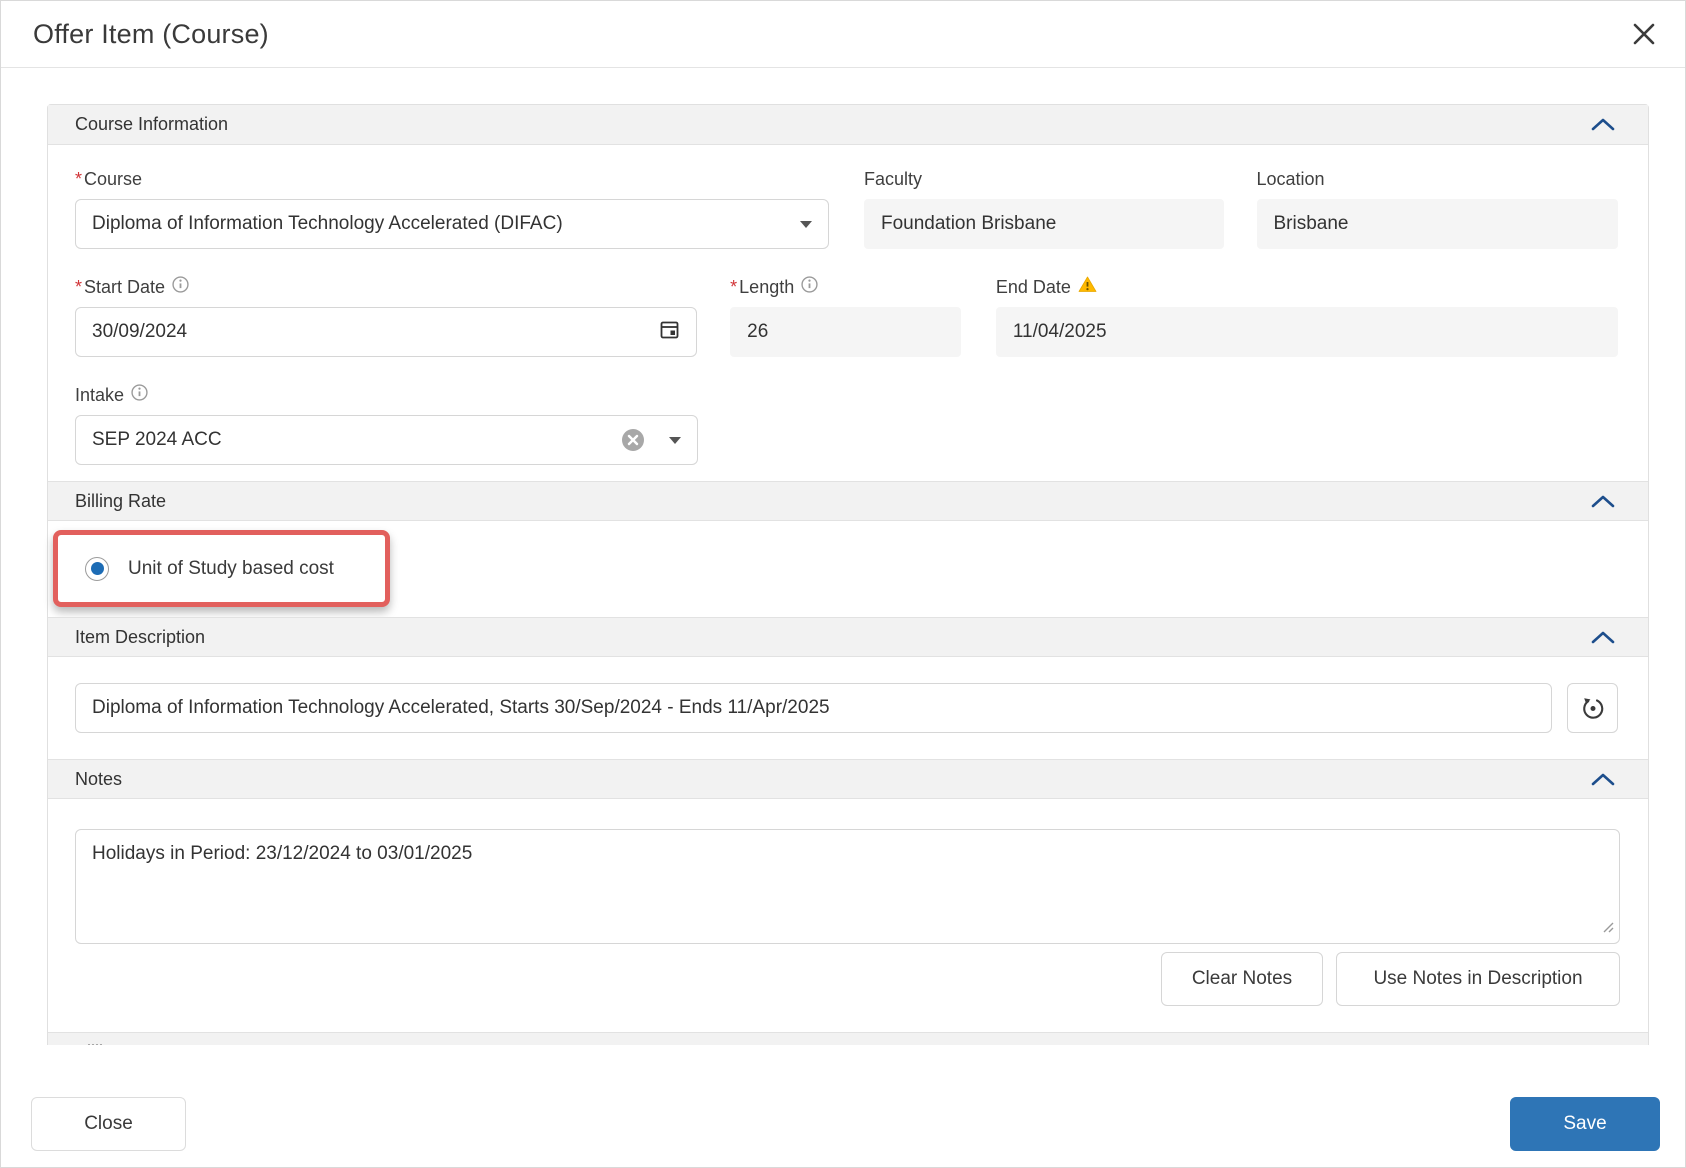 The height and width of the screenshot is (1168, 1686). I want to click on end-date-label: End Date, so click(1307, 287).